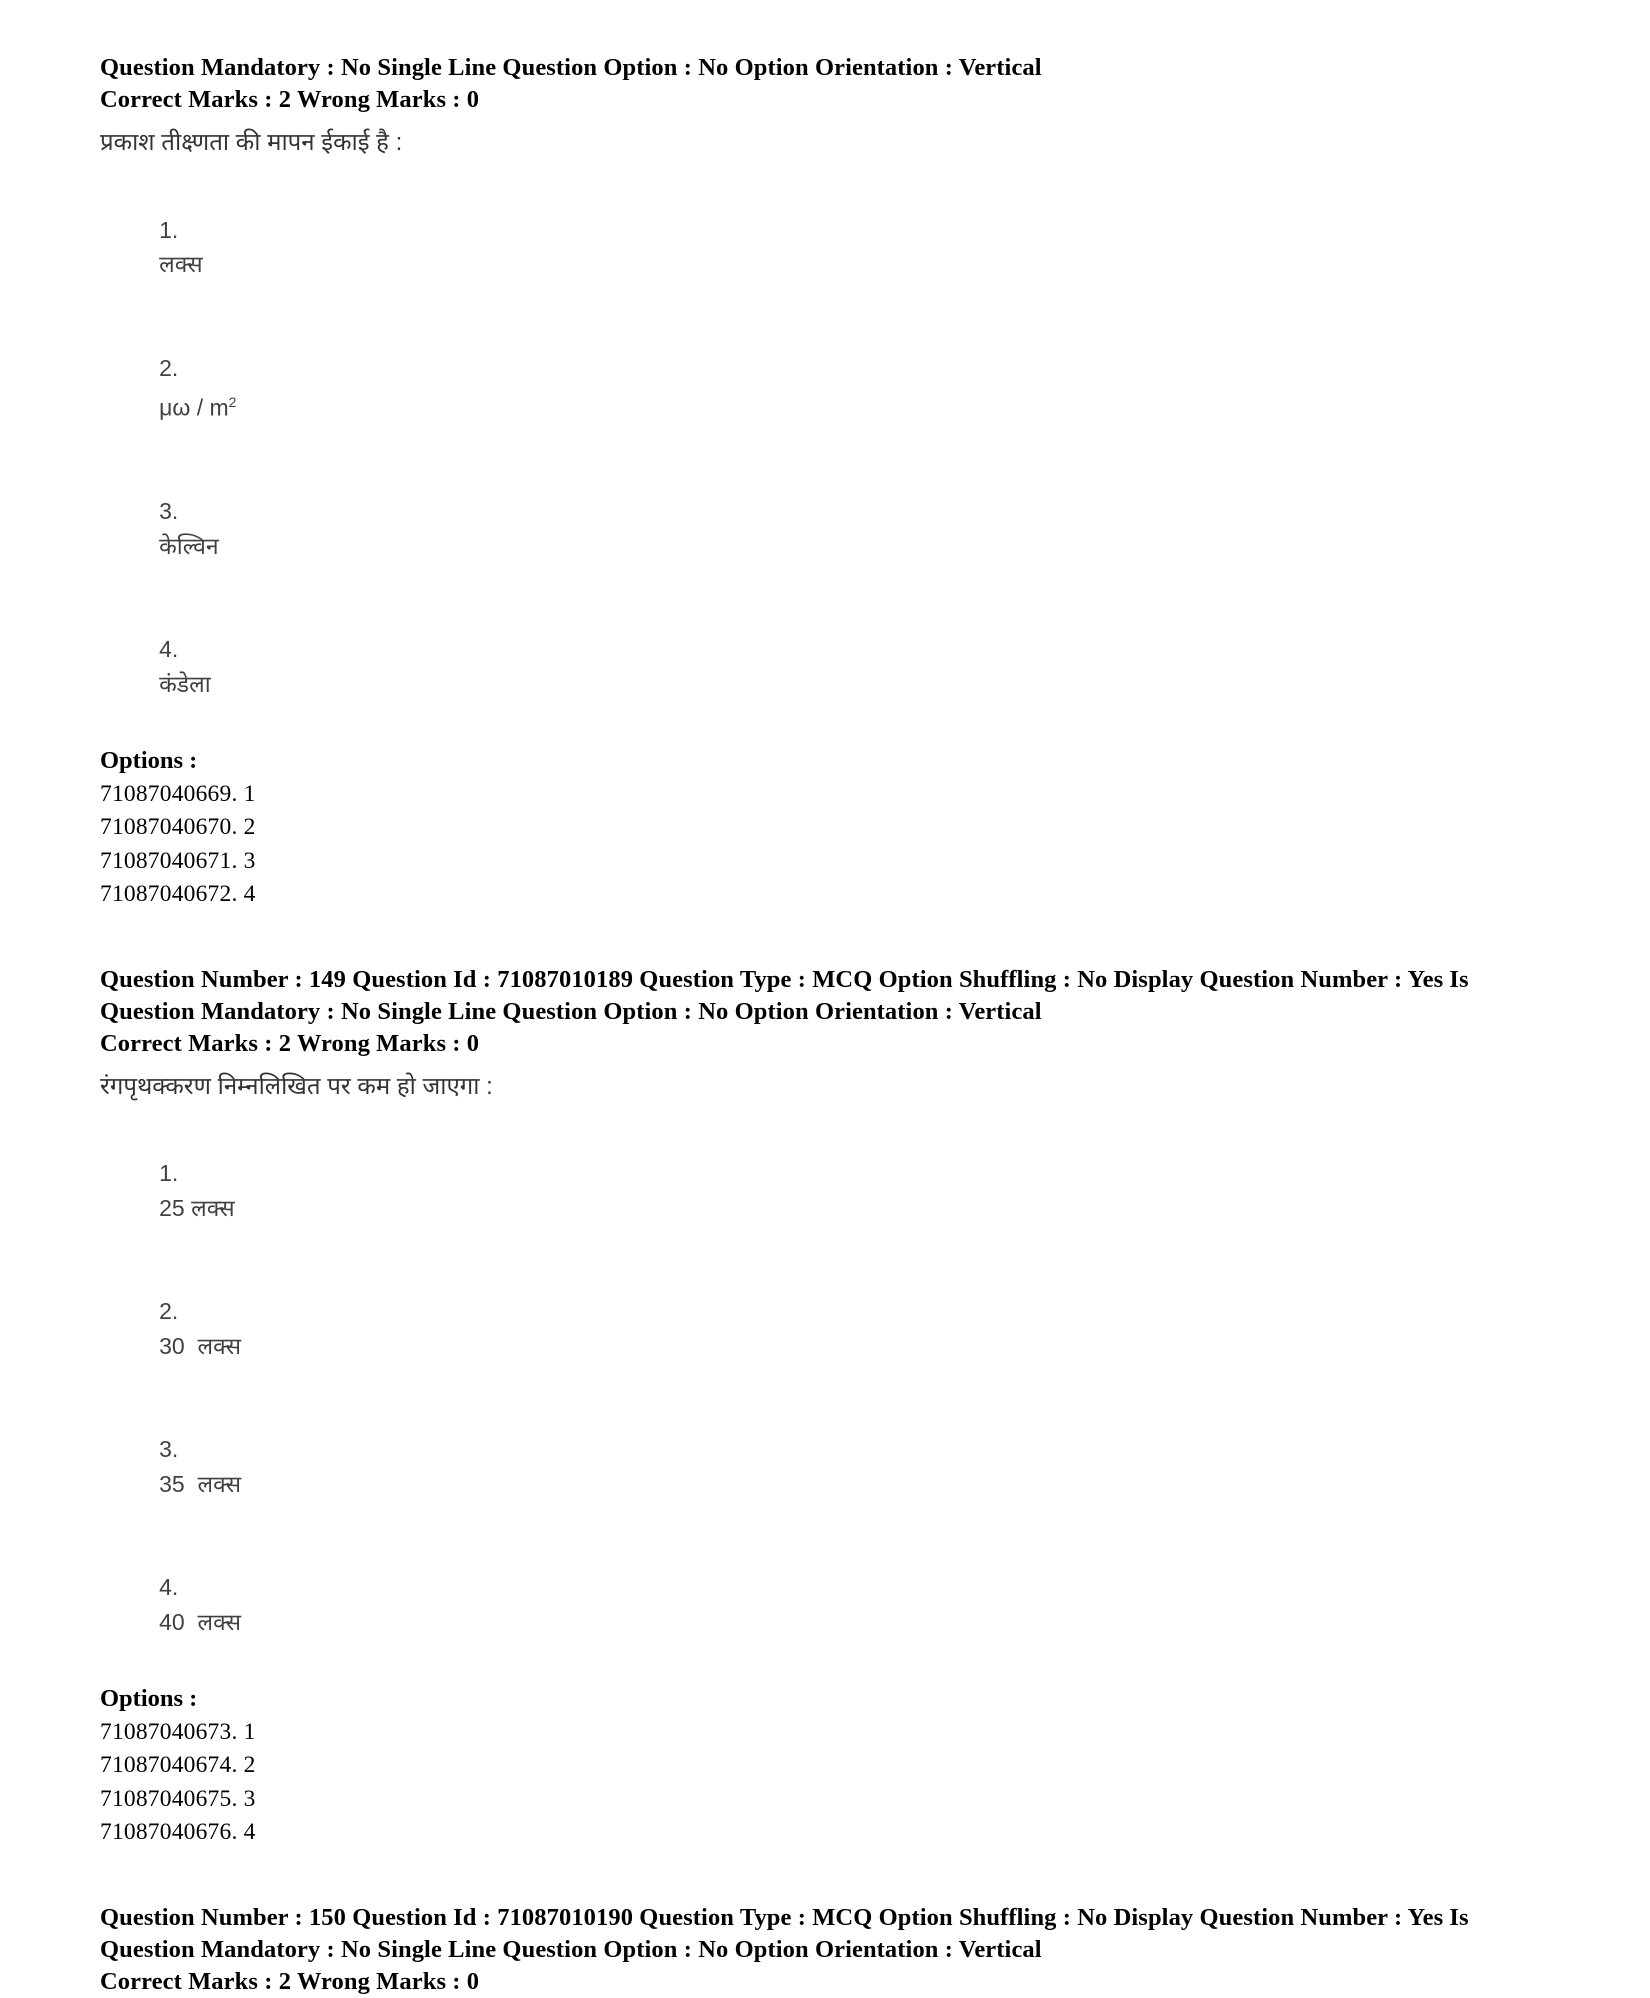 The image size is (1650, 1998). What do you see at coordinates (200, 1483) in the screenshot?
I see `choice-text: 35 लक्स` at bounding box center [200, 1483].